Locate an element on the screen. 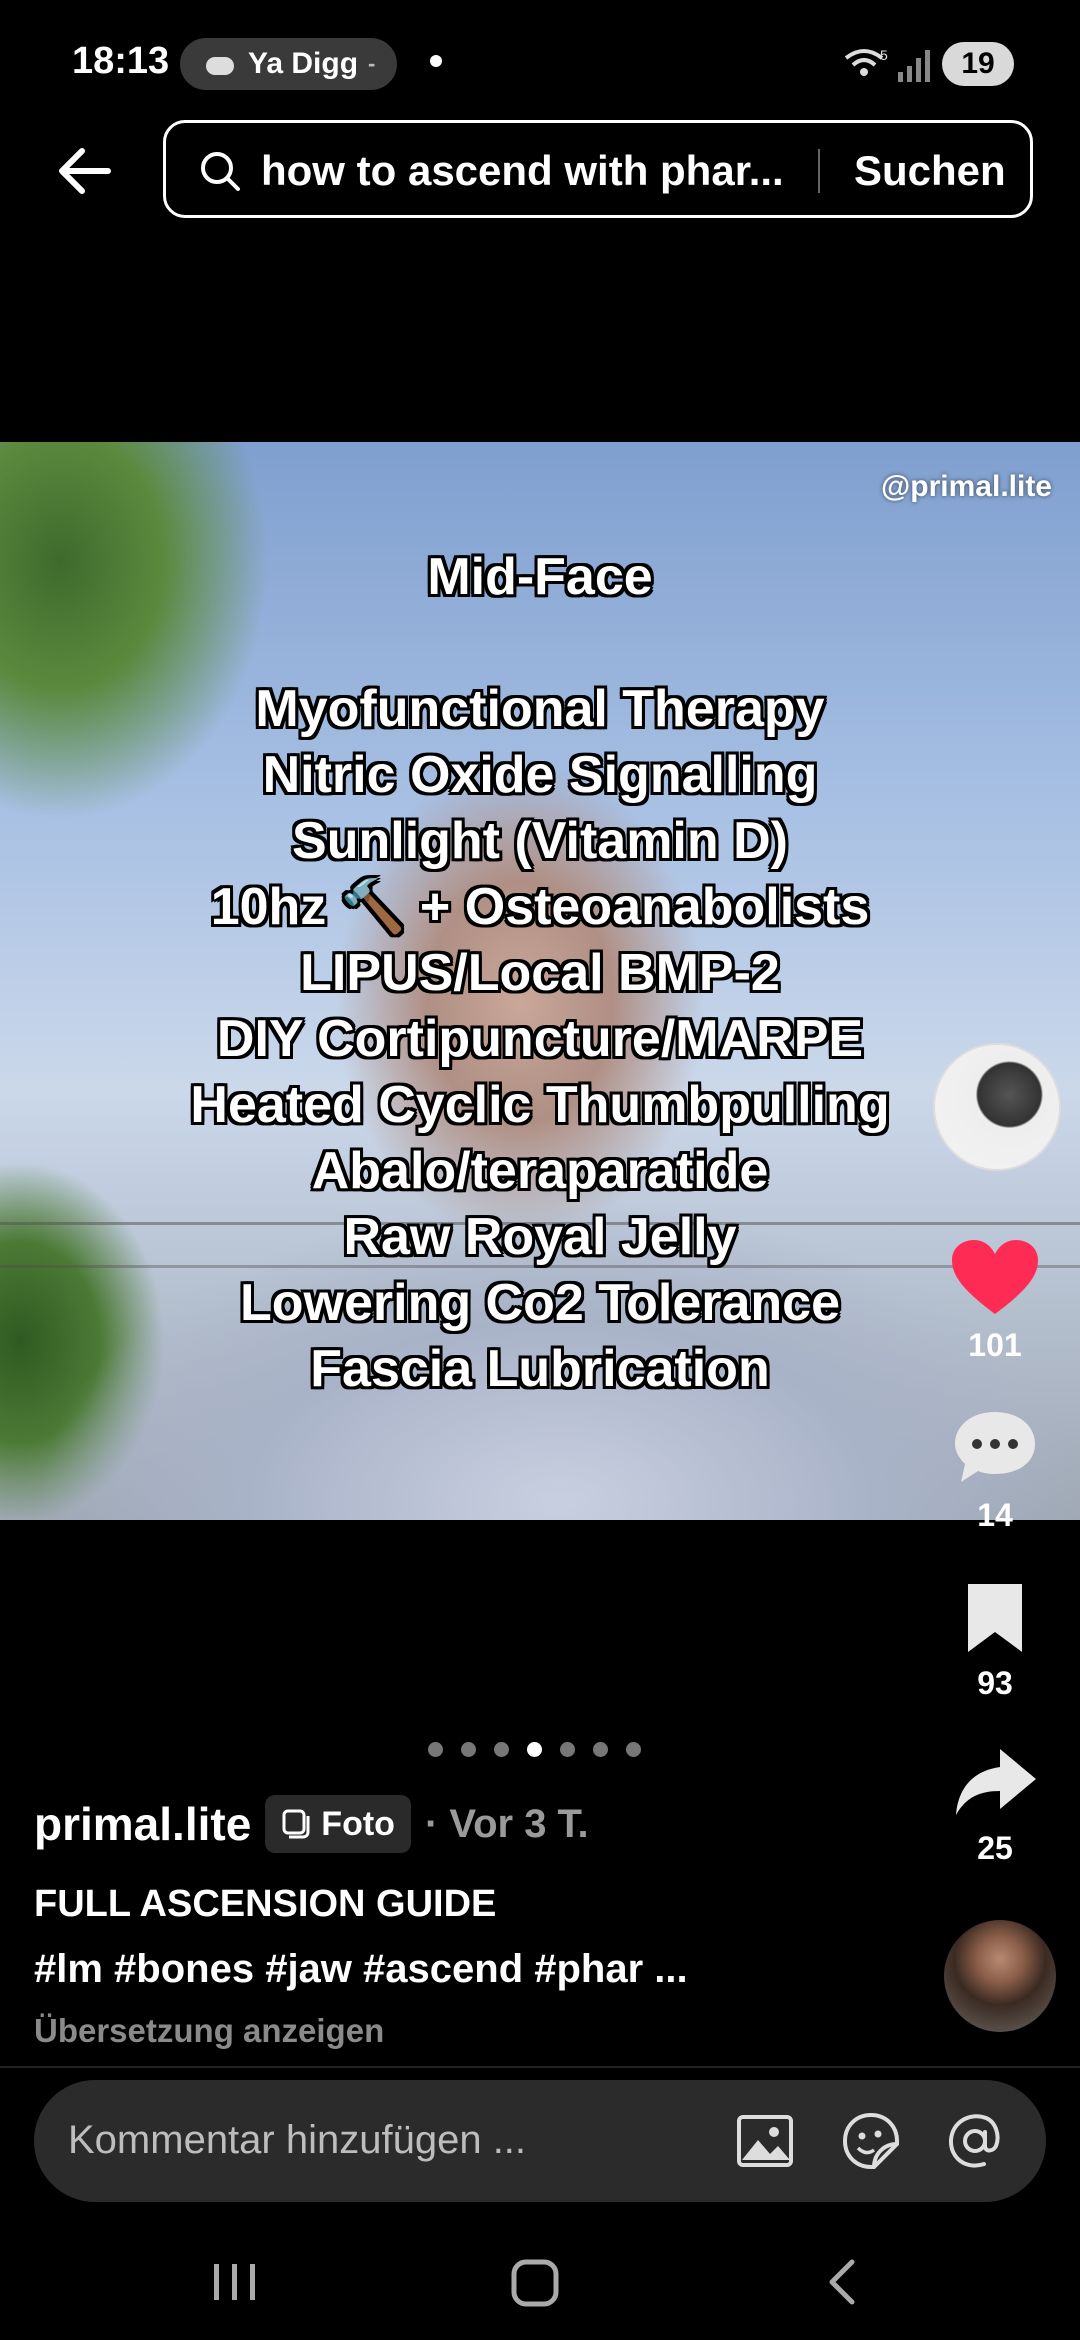 This screenshot has height=2340, width=1080. mention-icon is located at coordinates (975, 2141).